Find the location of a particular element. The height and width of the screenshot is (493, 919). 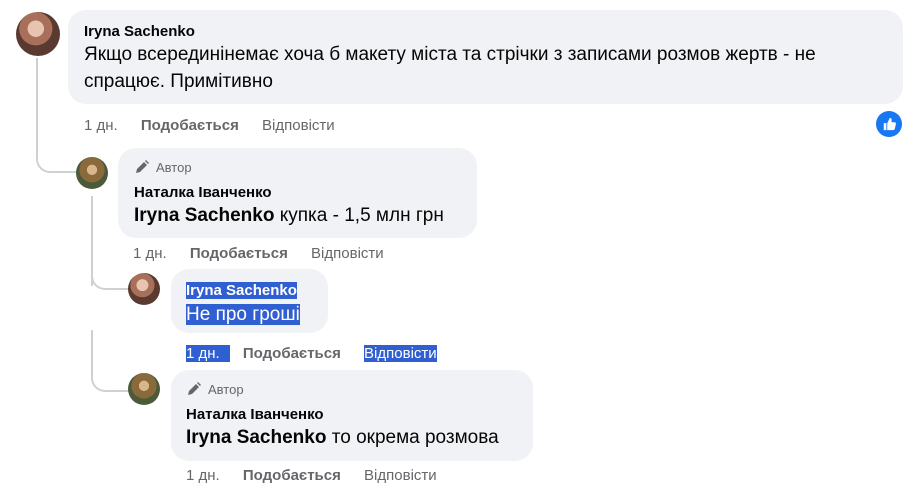

comment-text: Iryna Sachenko купка - 1,5 млн грн is located at coordinates (289, 215).